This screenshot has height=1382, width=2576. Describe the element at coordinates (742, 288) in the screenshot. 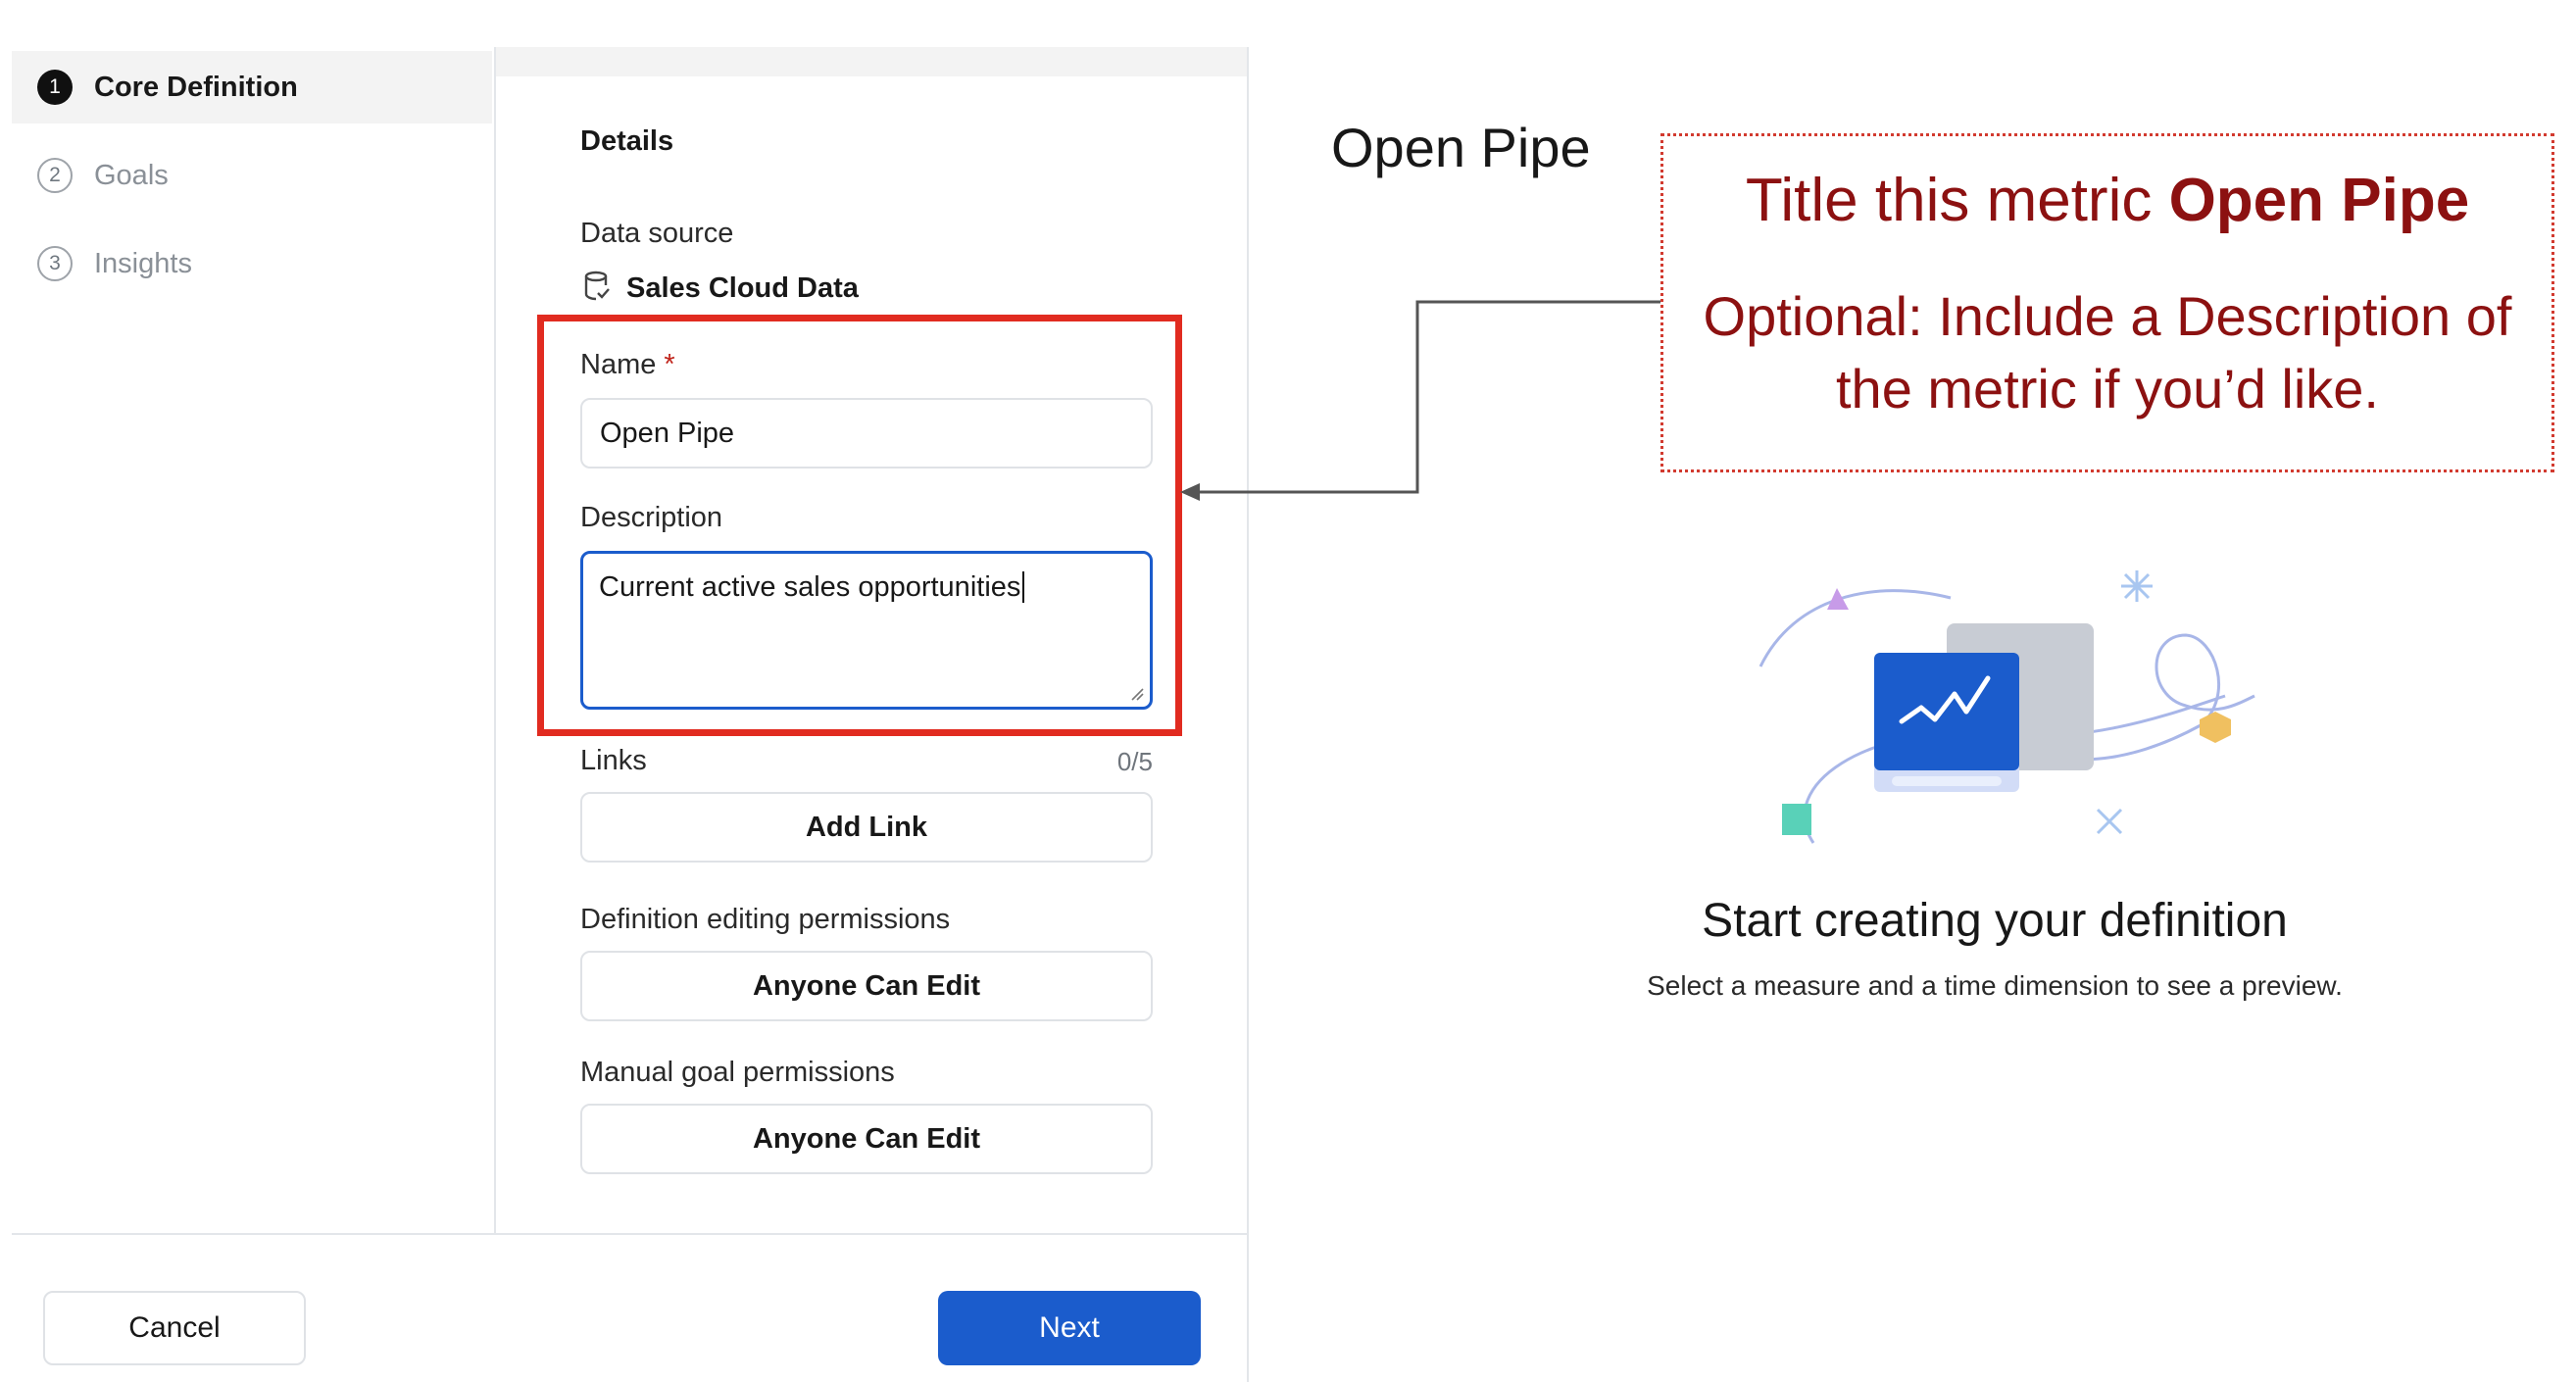

I see `data-source-value: Sales Cloud Data` at that location.